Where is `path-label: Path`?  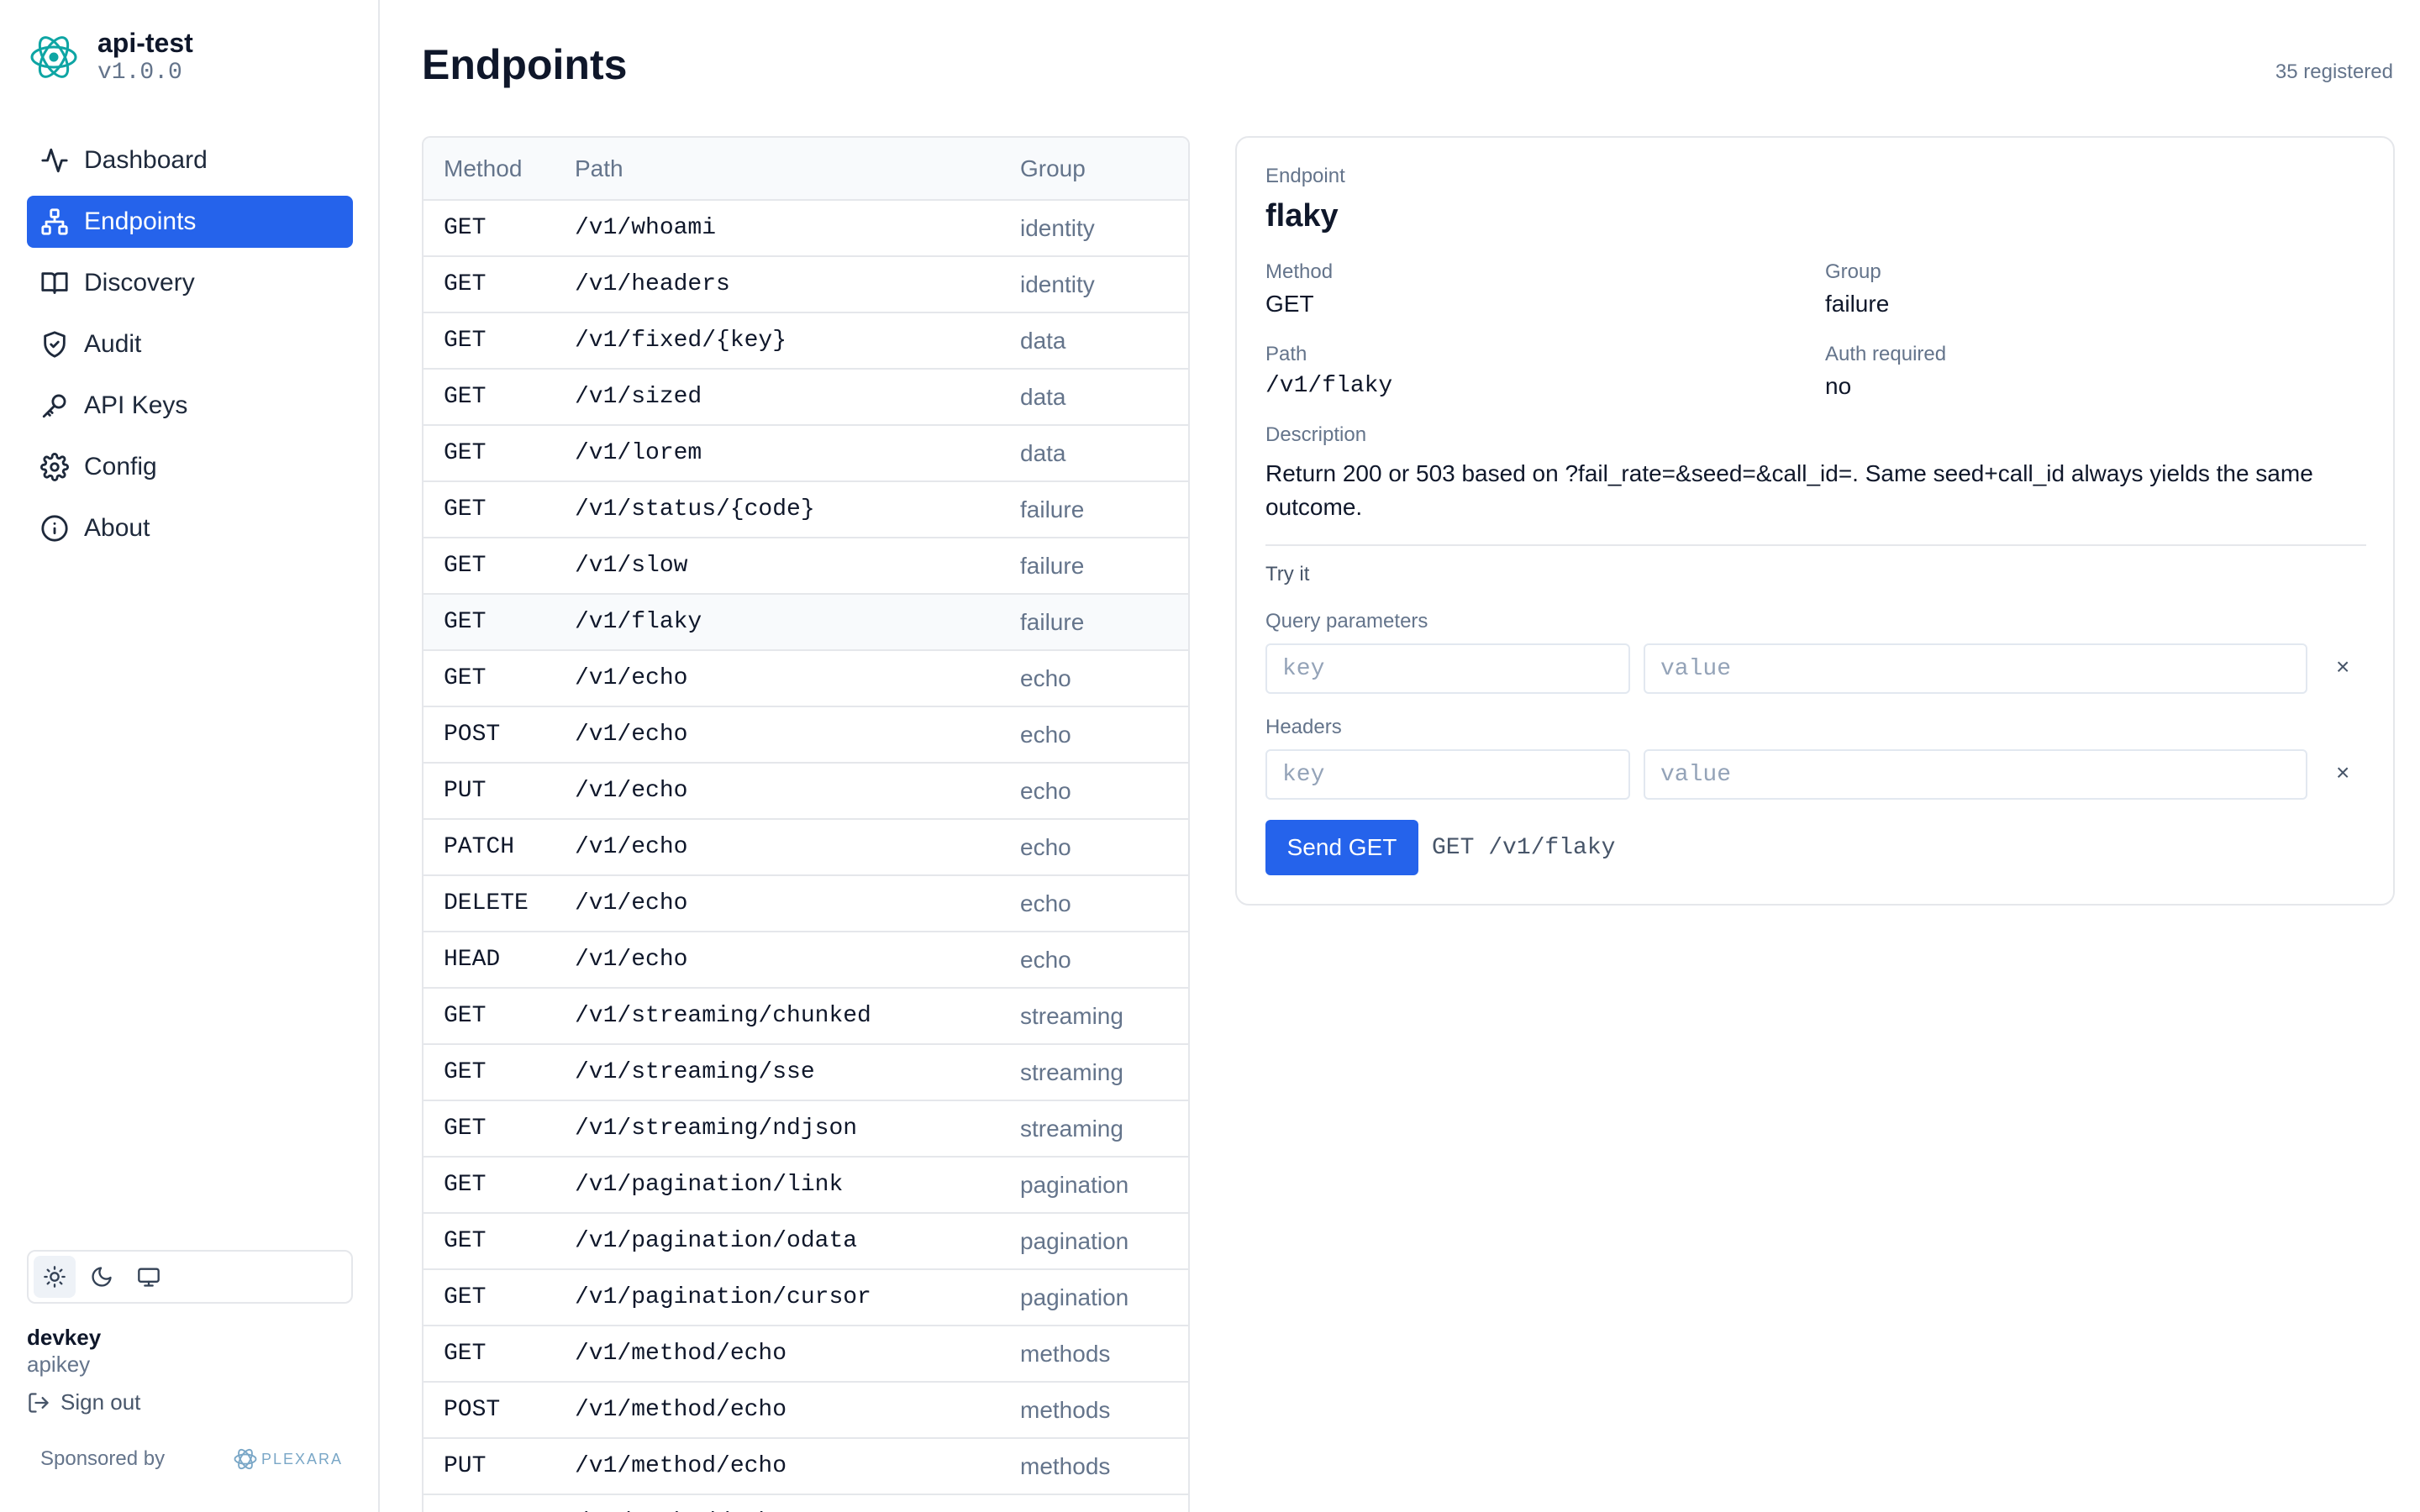 path-label: Path is located at coordinates (1286, 354).